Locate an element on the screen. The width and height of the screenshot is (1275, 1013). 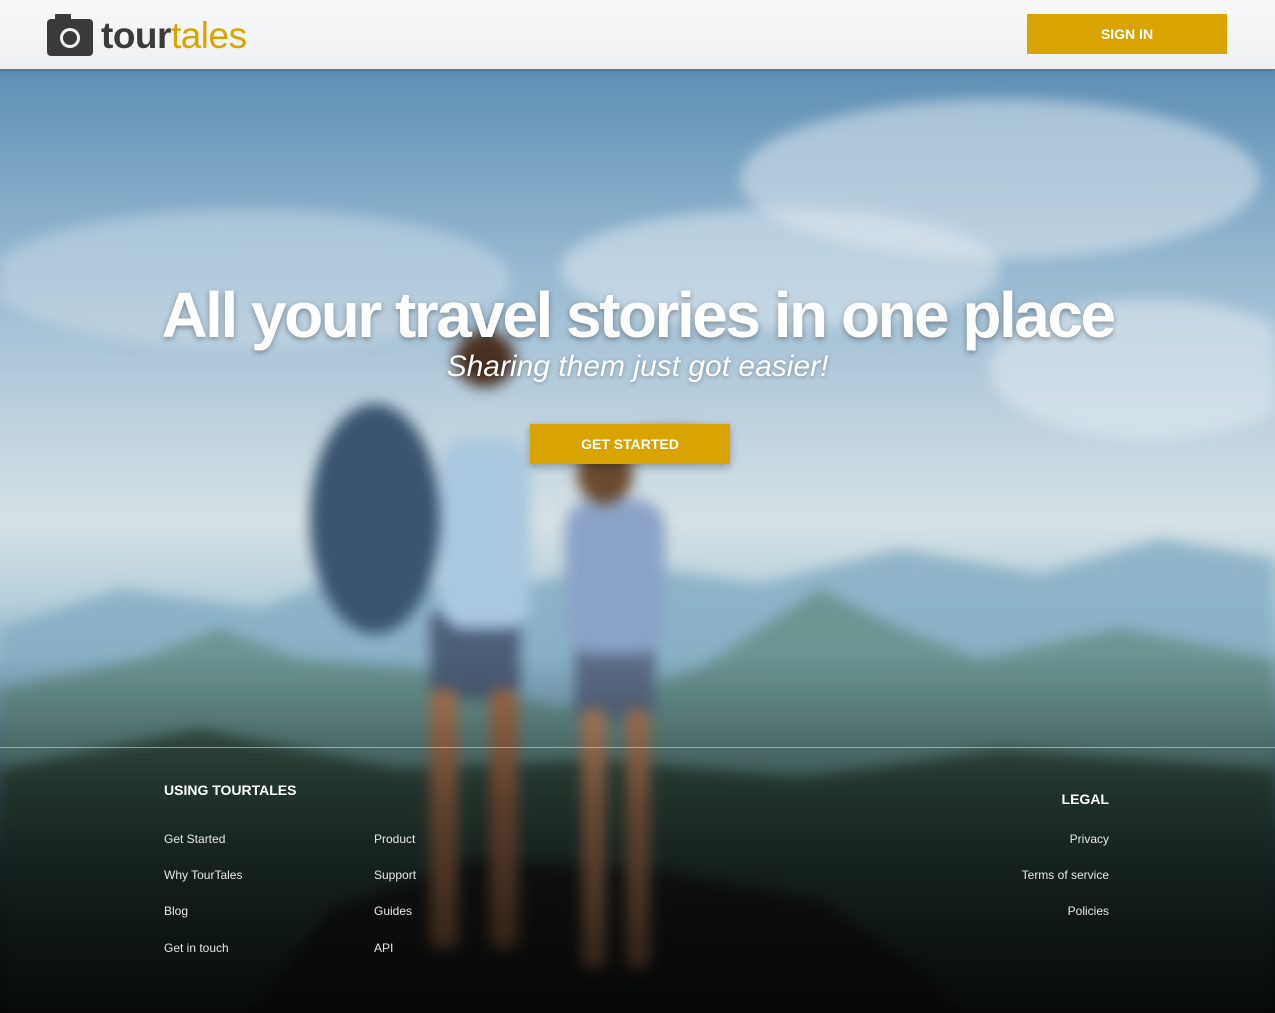
footer-link-guides: Guides is located at coordinates (393, 911).